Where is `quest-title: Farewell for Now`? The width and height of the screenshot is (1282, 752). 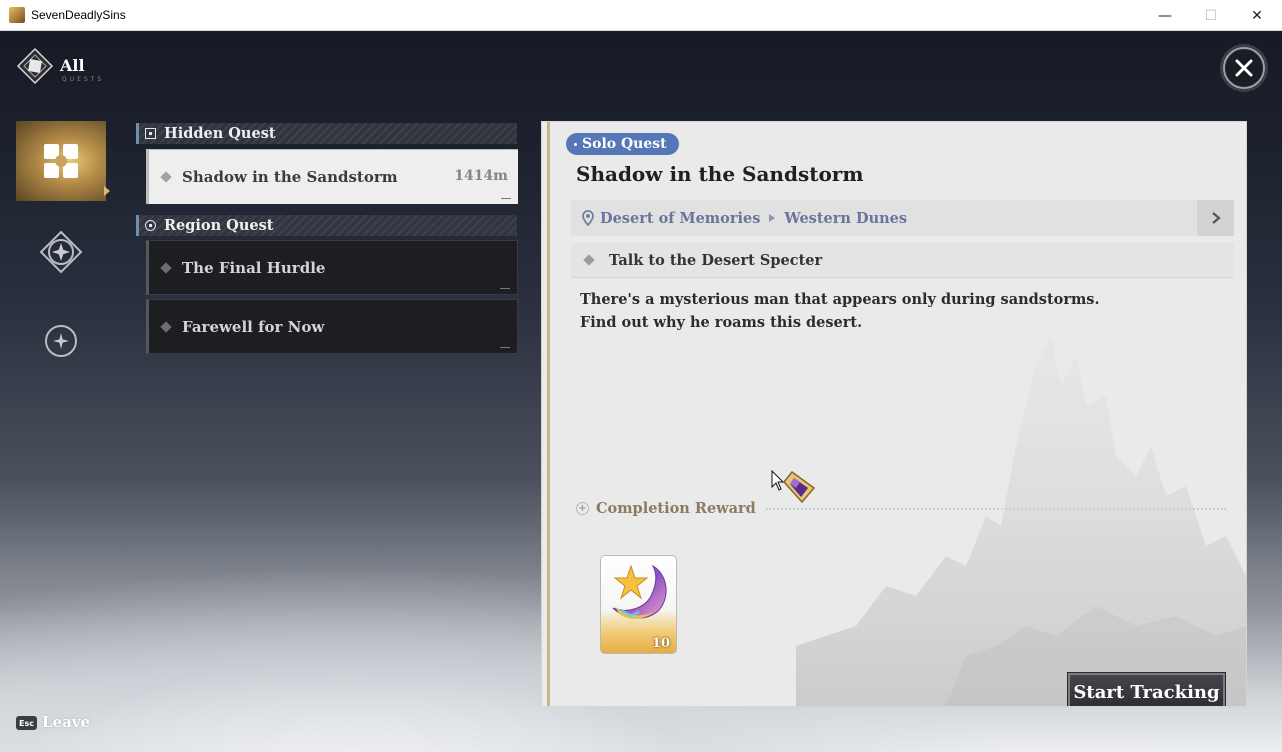
quest-title: Farewell for Now is located at coordinates (253, 326).